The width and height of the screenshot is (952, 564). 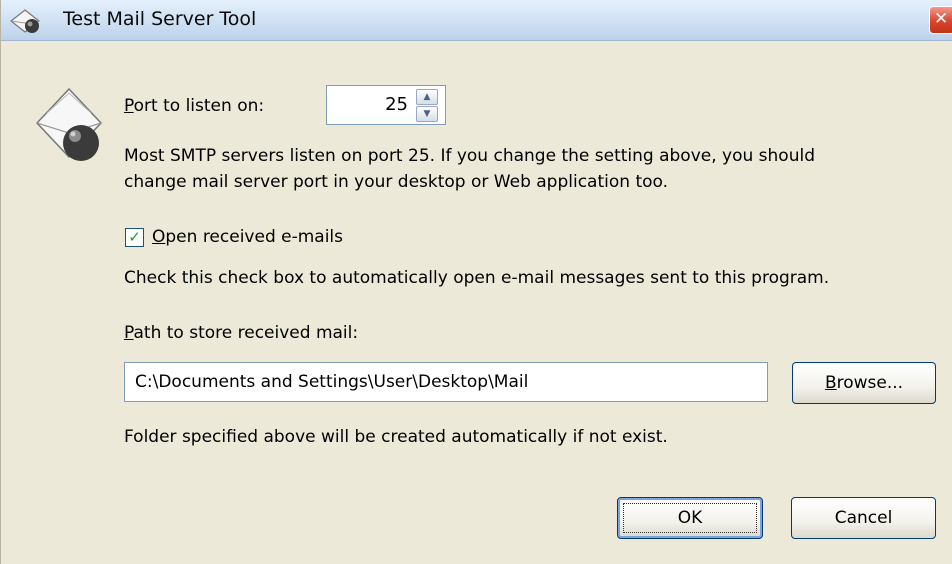 I want to click on port-value: 25, so click(x=367, y=104).